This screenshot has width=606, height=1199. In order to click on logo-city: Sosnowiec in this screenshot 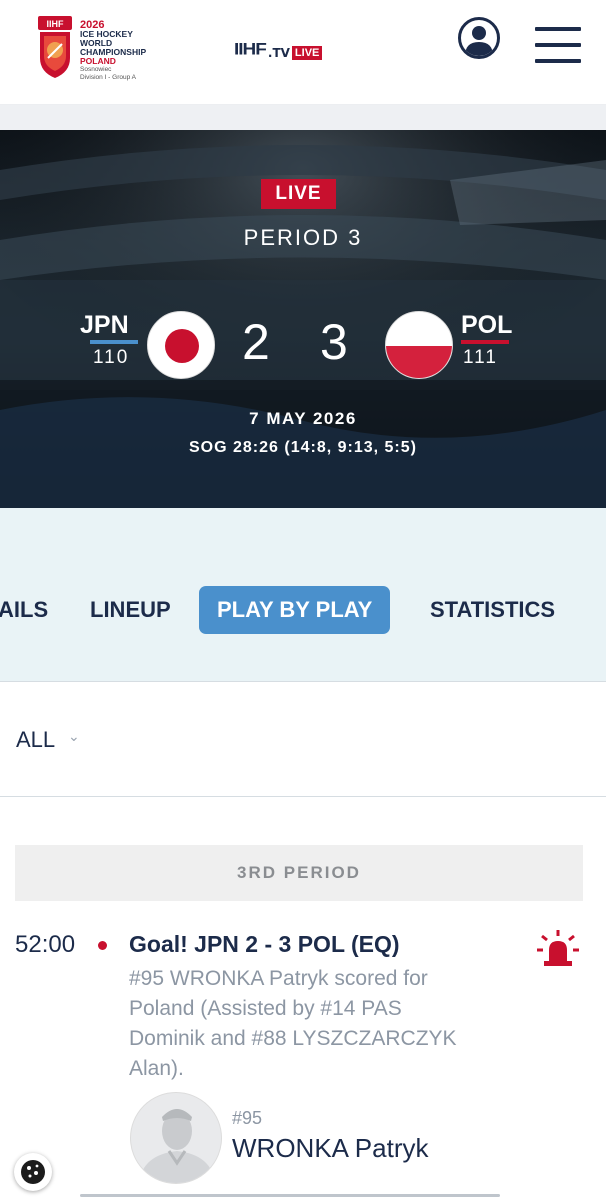, I will do `click(96, 69)`.